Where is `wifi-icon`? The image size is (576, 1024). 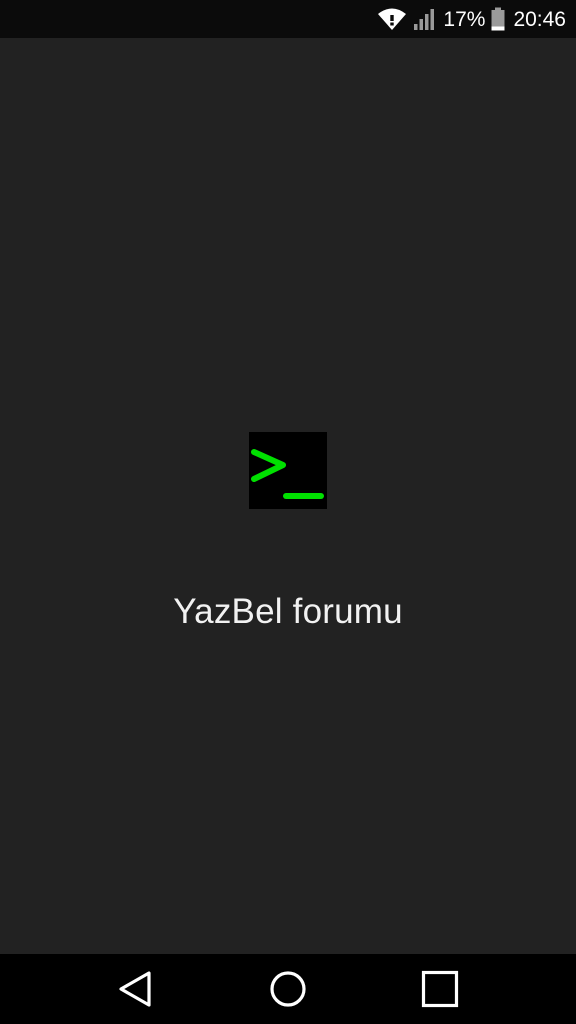 wifi-icon is located at coordinates (392, 19).